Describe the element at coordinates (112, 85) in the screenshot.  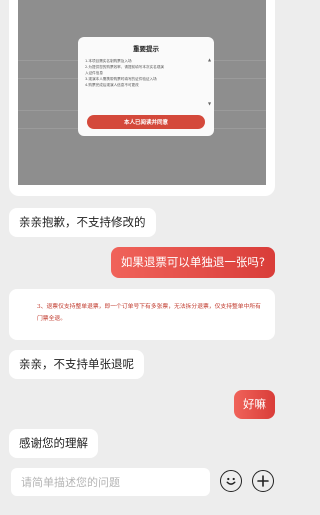
I see `modal-line: 4.购票完成后观演人信息不可更改` at that location.